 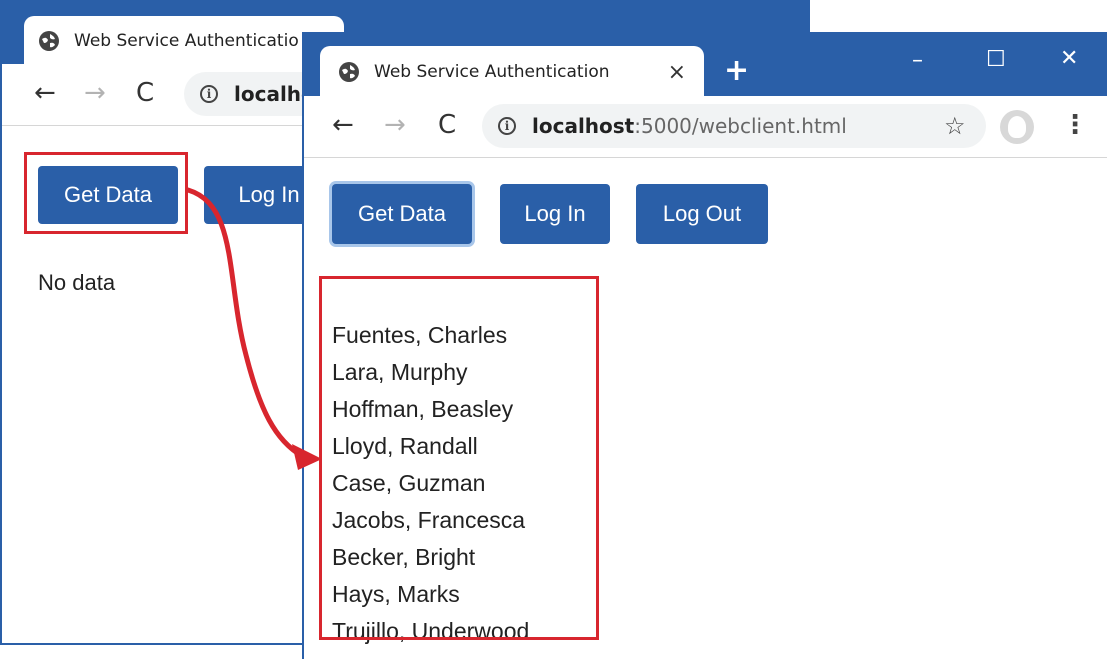 What do you see at coordinates (736, 71) in the screenshot?
I see `new-tab-icon: +` at bounding box center [736, 71].